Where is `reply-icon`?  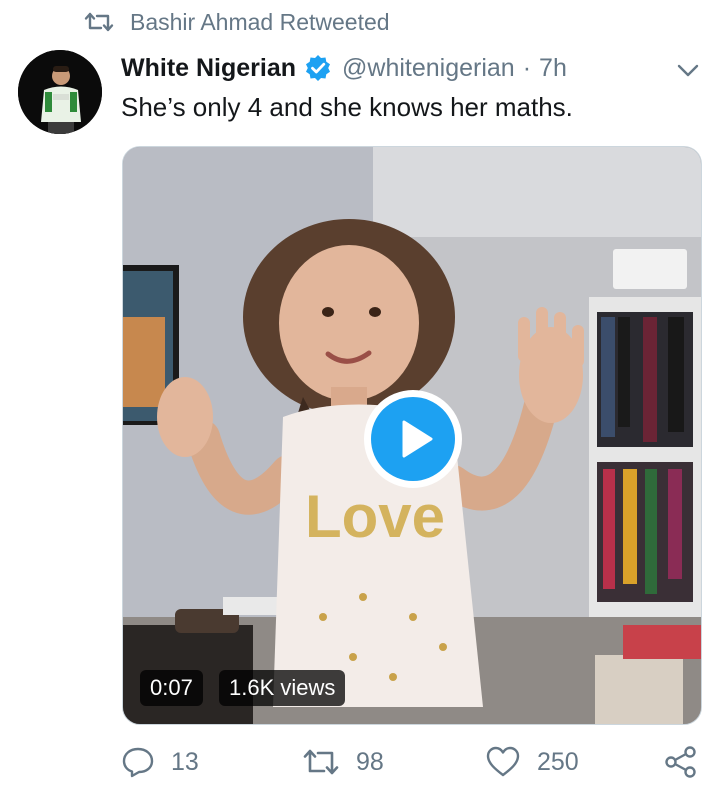 reply-icon is located at coordinates (138, 762).